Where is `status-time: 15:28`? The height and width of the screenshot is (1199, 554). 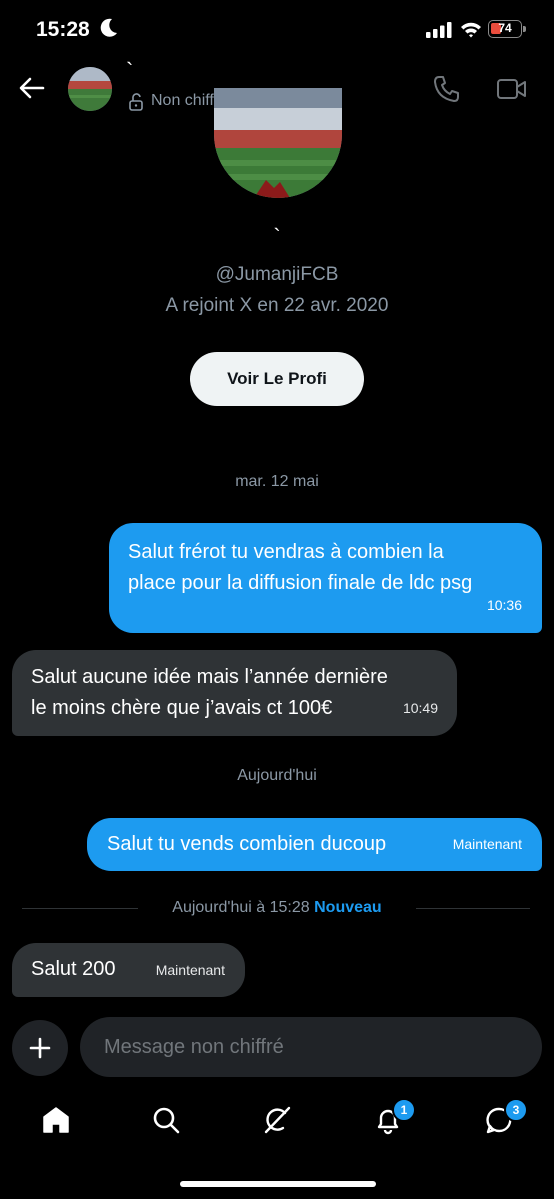
status-time: 15:28 is located at coordinates (63, 29).